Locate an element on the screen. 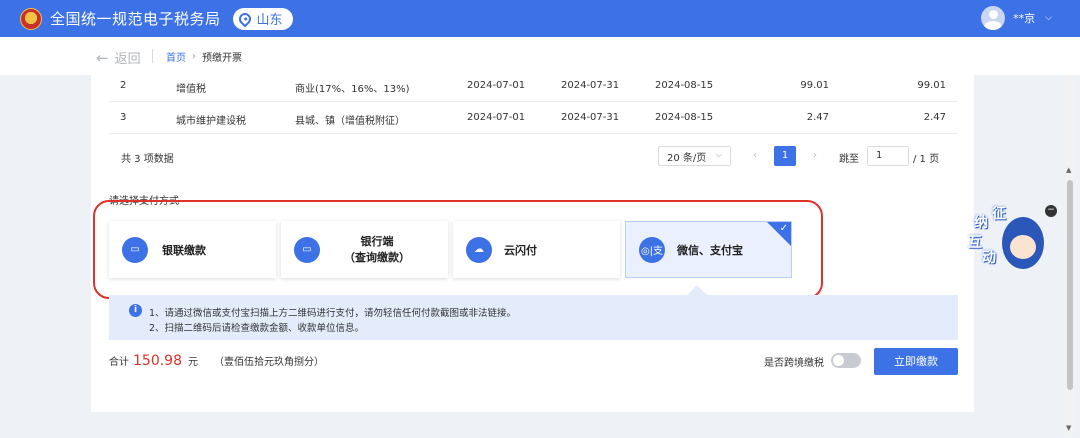 The height and width of the screenshot is (438, 1080). page-size-select: 20 条/页 ⌵ is located at coordinates (694, 156).